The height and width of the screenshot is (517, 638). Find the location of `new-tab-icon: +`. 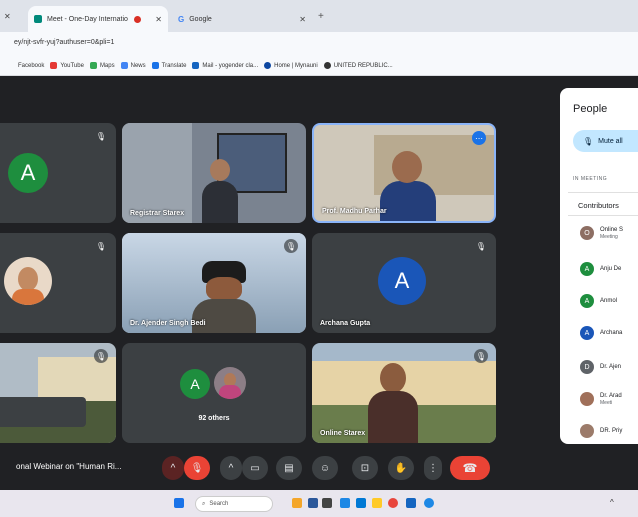

new-tab-icon: + is located at coordinates (321, 16).